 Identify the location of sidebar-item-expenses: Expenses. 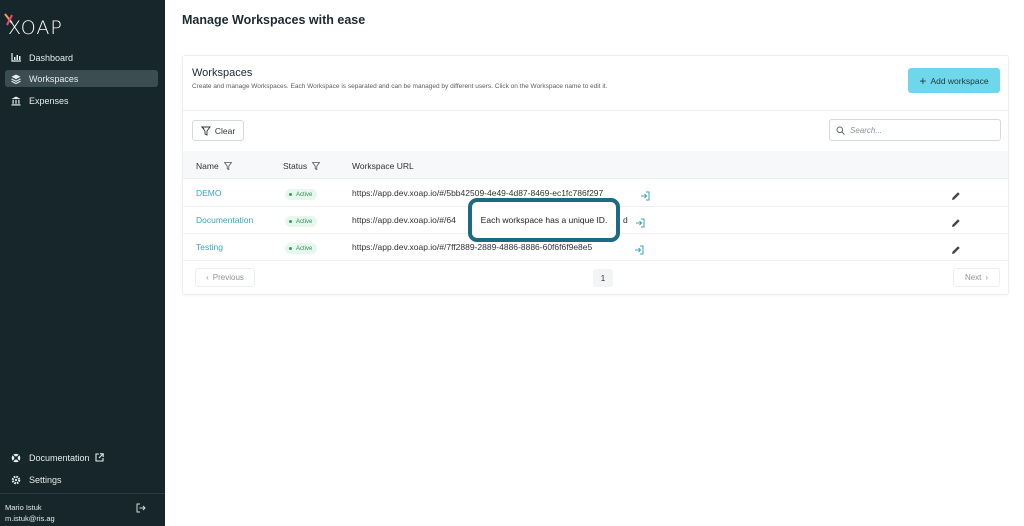
(81, 100).